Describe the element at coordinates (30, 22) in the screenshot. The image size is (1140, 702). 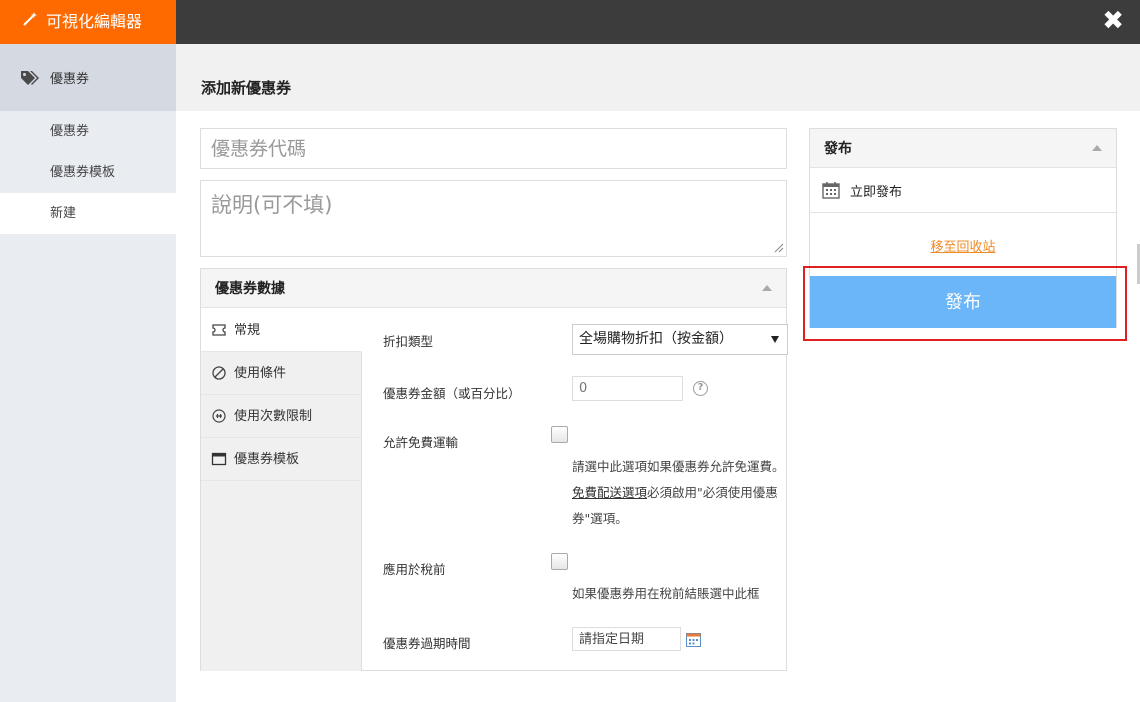
I see `magic-wand-icon` at that location.